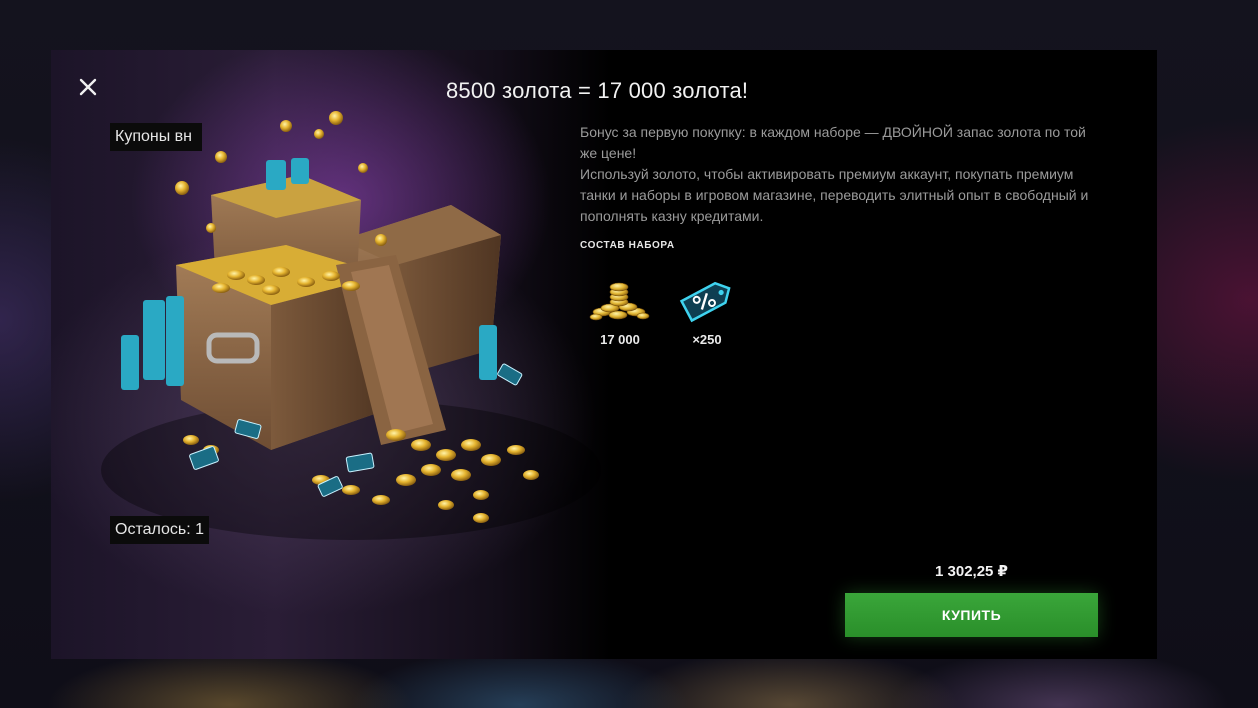  I want to click on bundle-item-gold: 17 000, so click(620, 309).